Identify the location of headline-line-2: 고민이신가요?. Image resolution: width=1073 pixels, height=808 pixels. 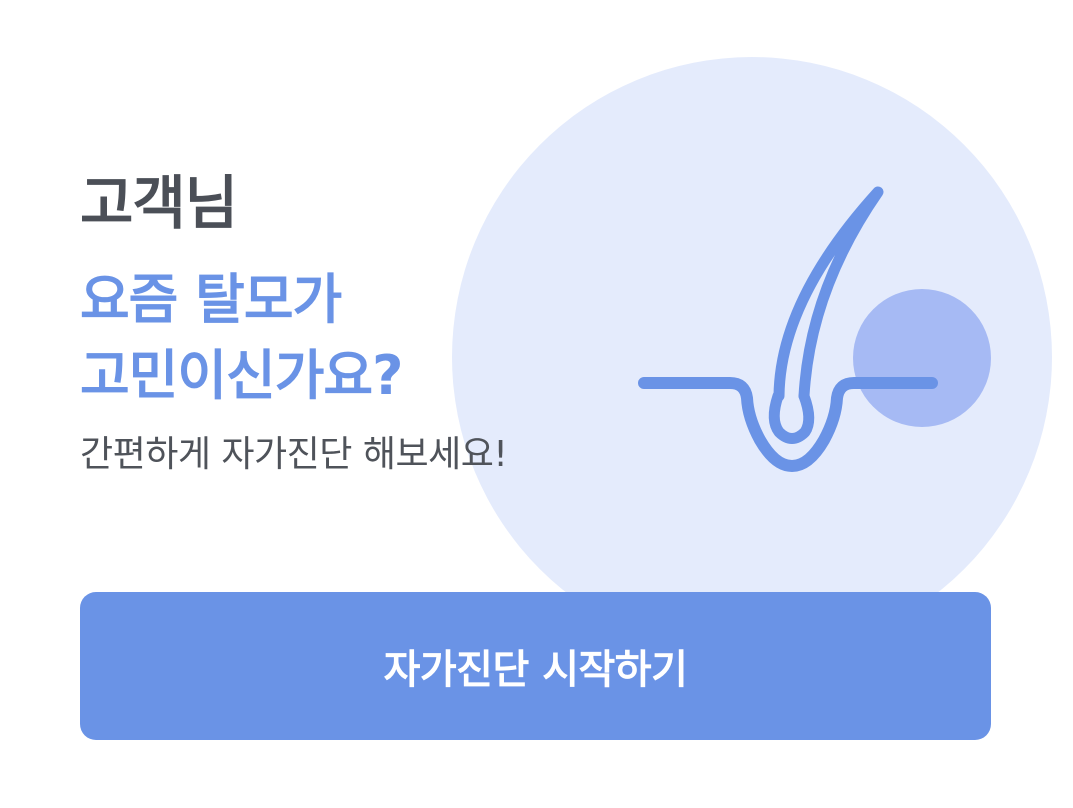
(241, 375).